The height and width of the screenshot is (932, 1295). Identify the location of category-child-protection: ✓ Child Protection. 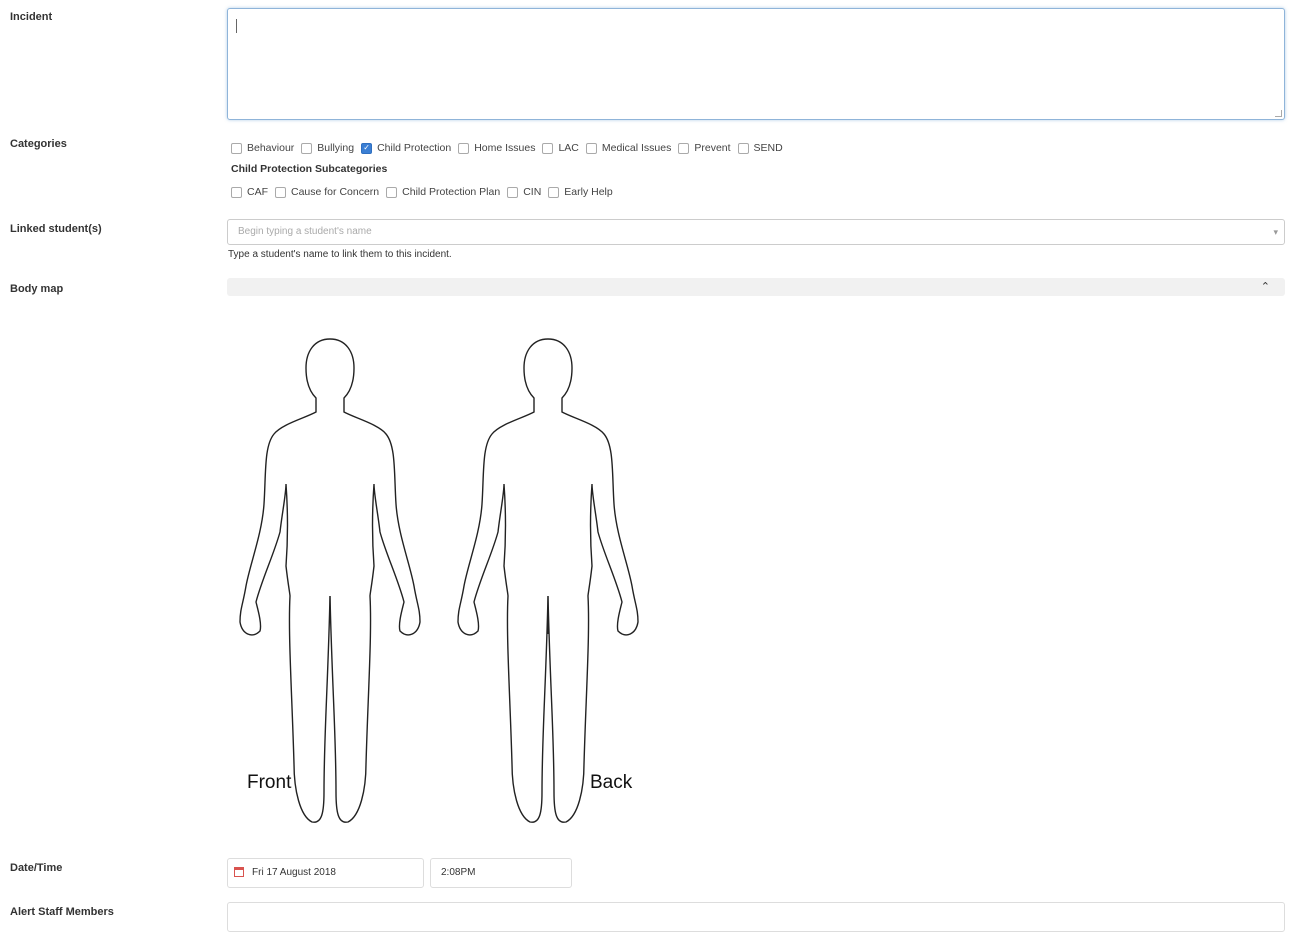
(406, 148).